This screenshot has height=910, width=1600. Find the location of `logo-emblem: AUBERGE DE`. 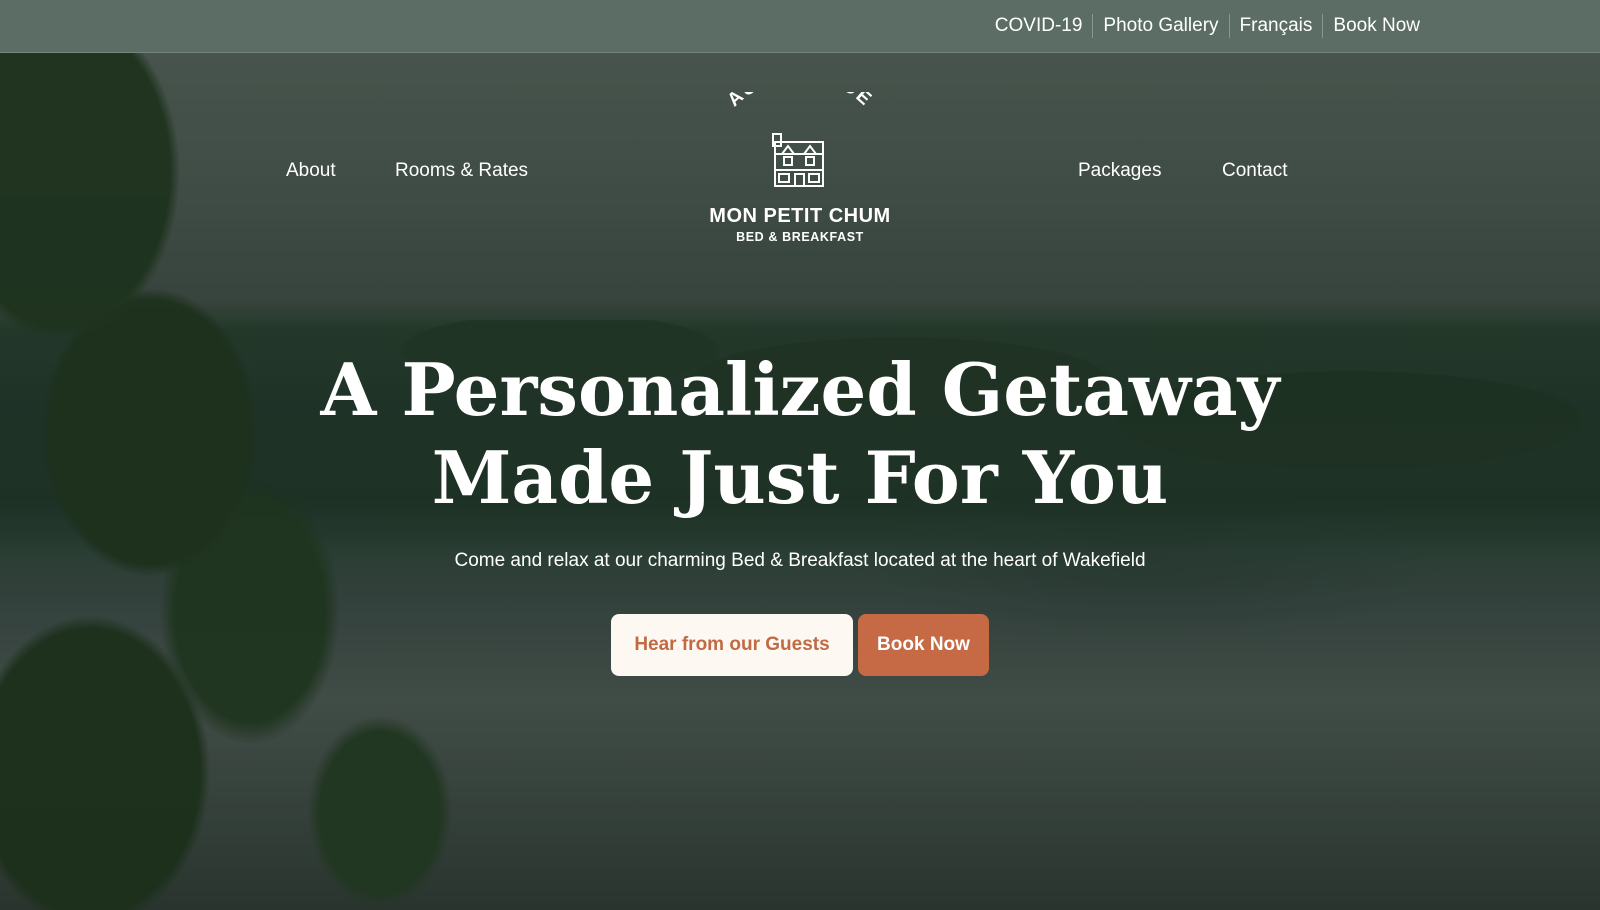

logo-emblem: AUBERGE DE is located at coordinates (800, 139).